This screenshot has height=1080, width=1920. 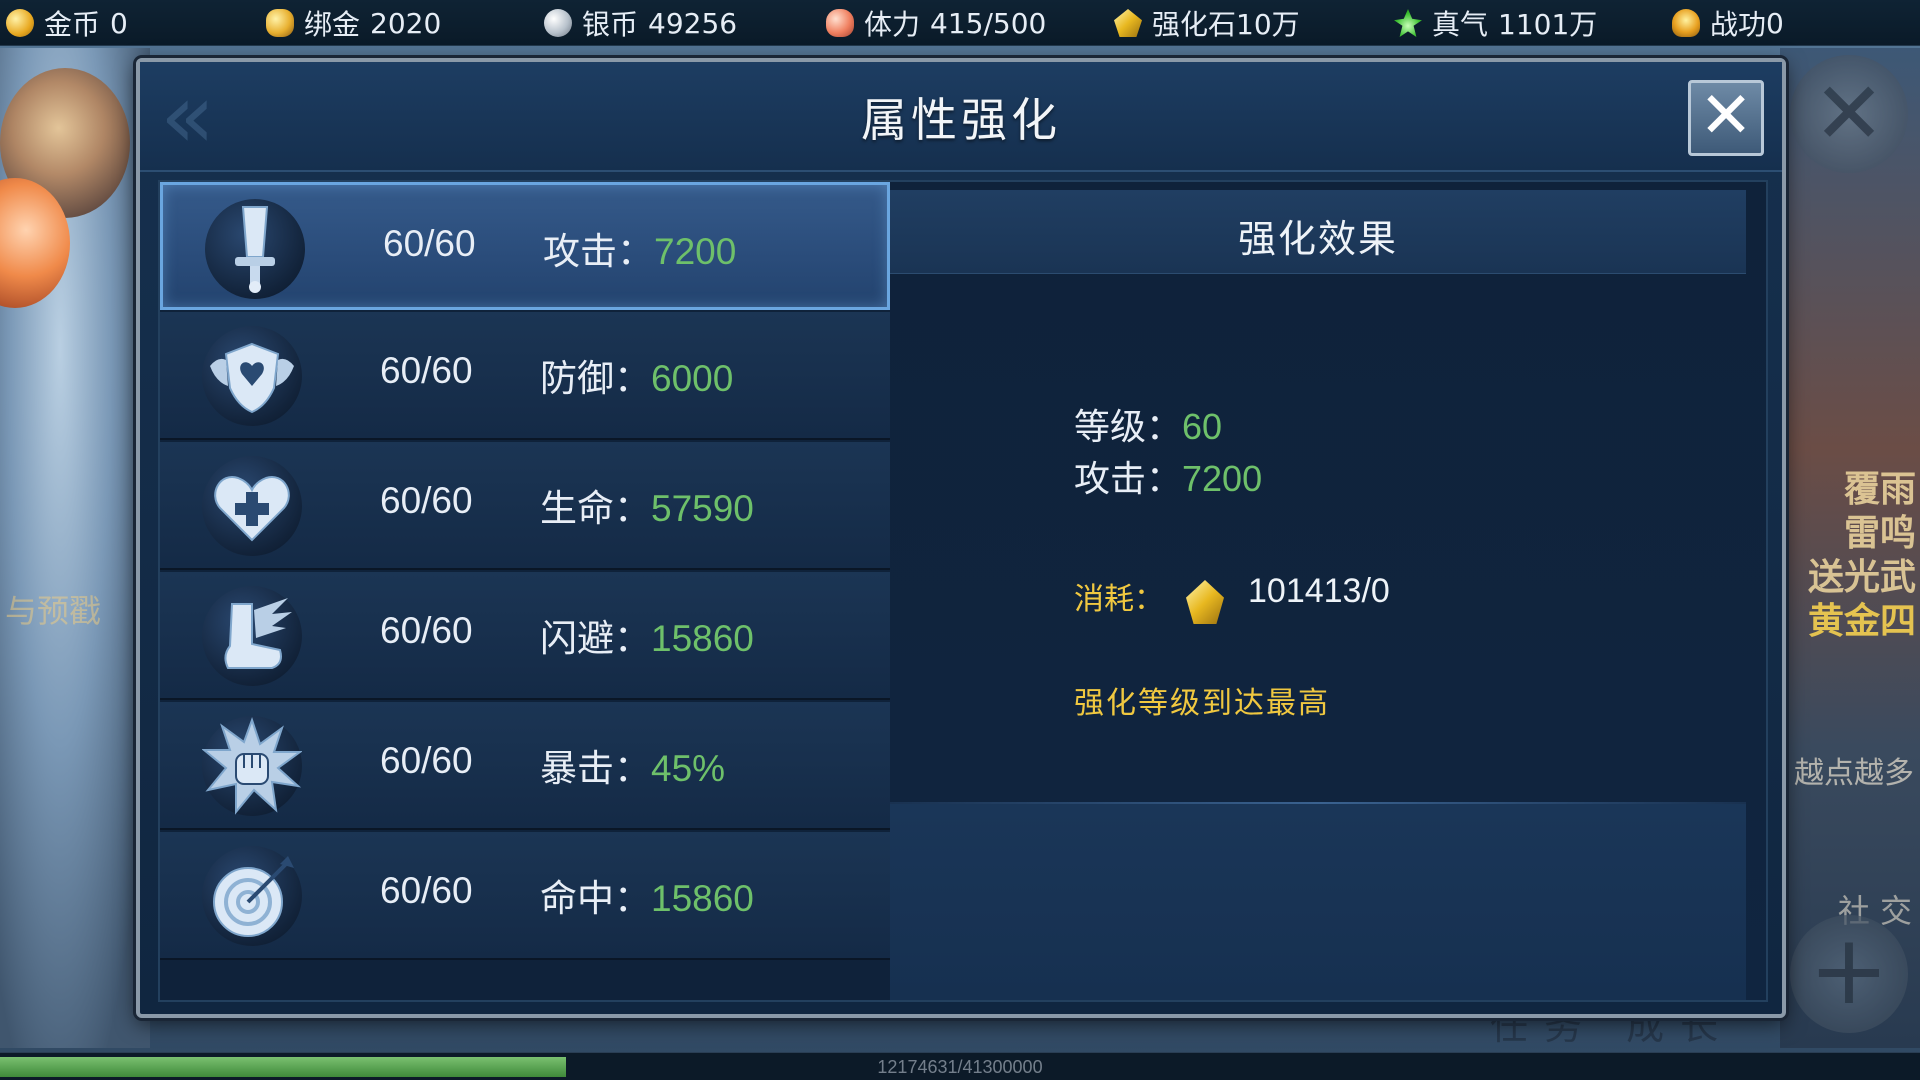 I want to click on true-qi-icon, so click(x=1408, y=23).